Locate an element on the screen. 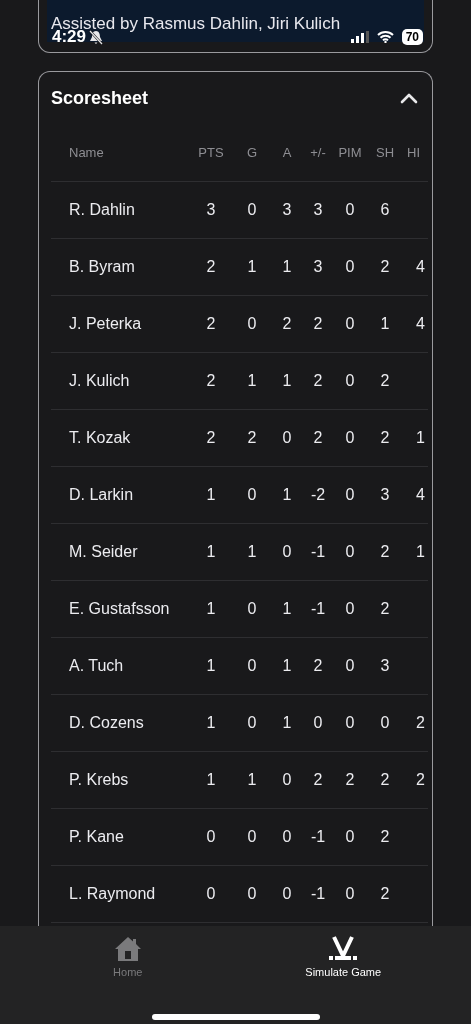 This screenshot has height=1024, width=471. tab: Simulate Game is located at coordinates (343, 957).